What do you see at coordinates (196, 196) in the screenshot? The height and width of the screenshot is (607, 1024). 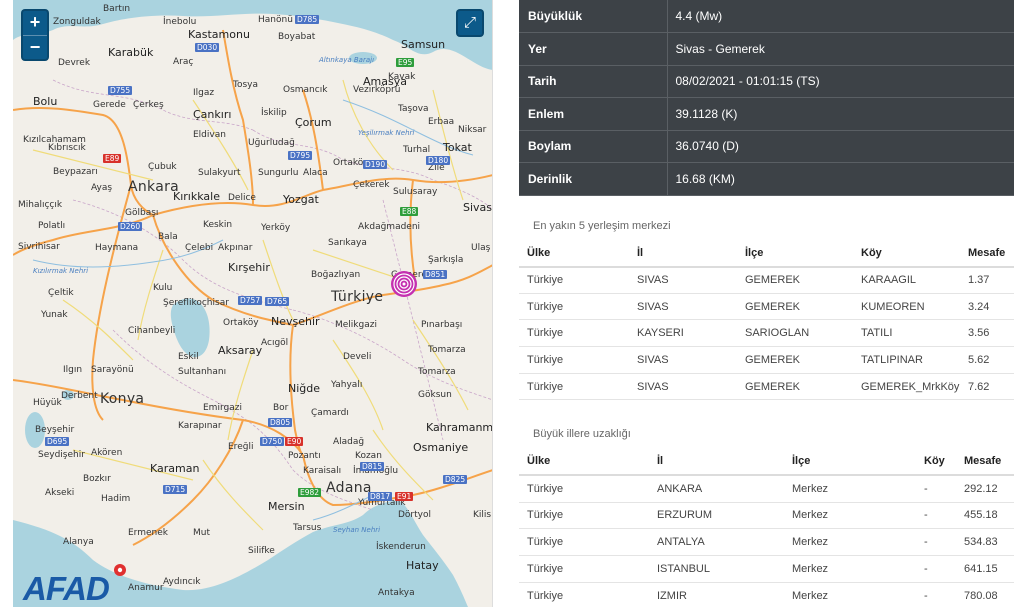 I see `map-label-kirikkale: Kırıkkale` at bounding box center [196, 196].